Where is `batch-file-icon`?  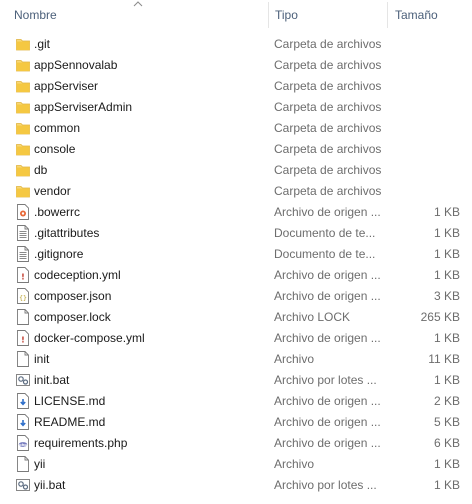
batch-file-icon is located at coordinates (23, 380).